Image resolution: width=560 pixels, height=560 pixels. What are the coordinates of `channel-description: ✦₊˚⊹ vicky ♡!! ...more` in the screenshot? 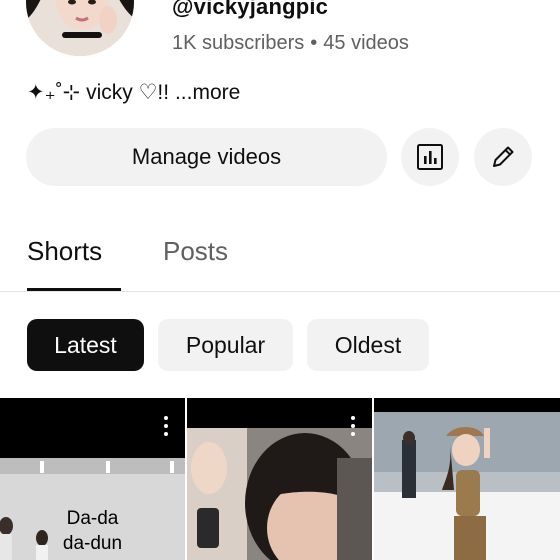 It's located at (133, 92).